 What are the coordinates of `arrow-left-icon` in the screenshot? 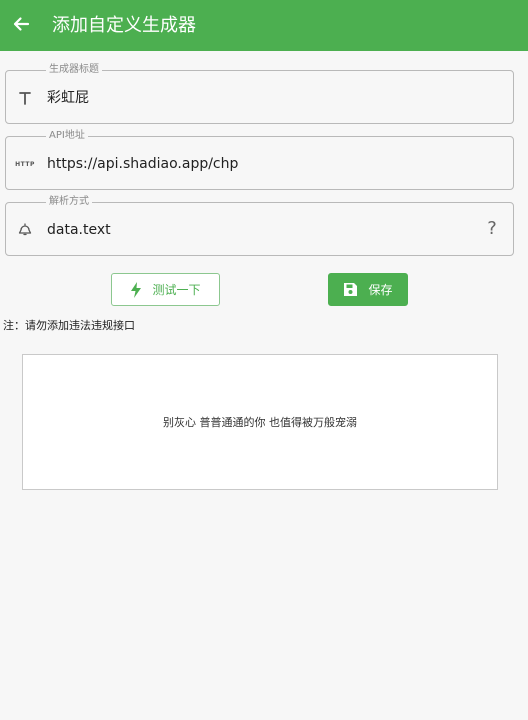 It's located at (21, 26).